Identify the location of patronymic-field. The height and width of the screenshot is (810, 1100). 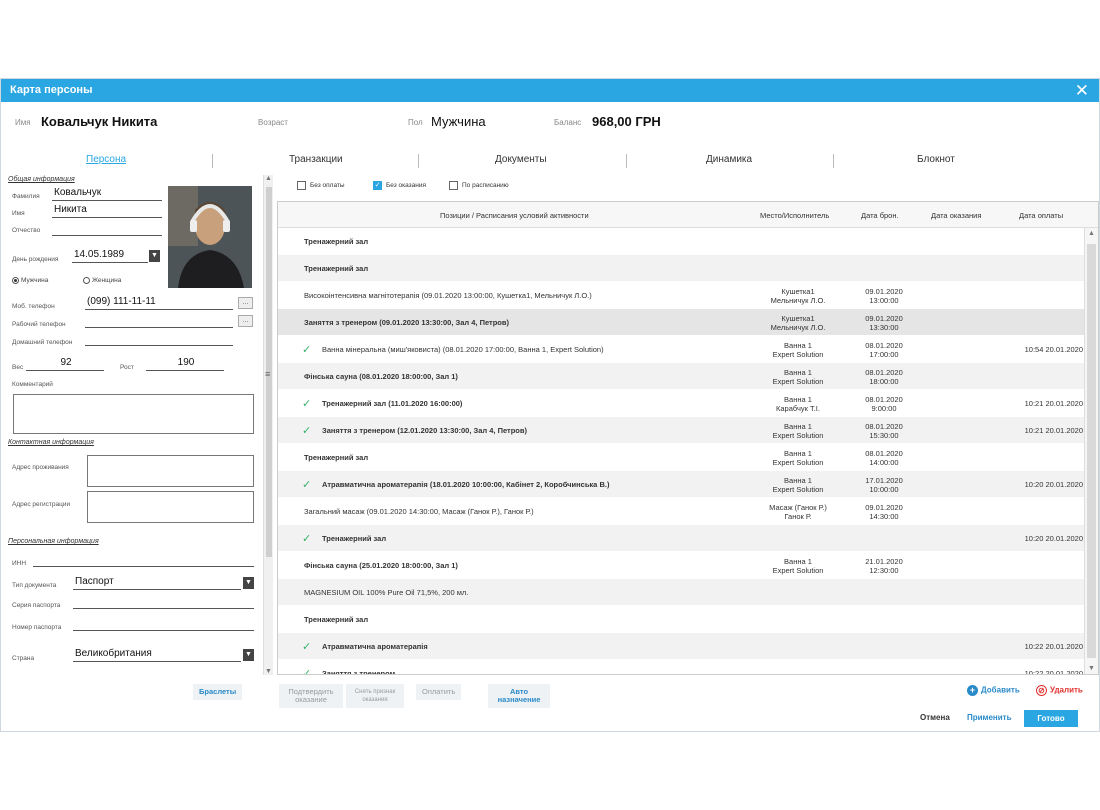
(107, 229).